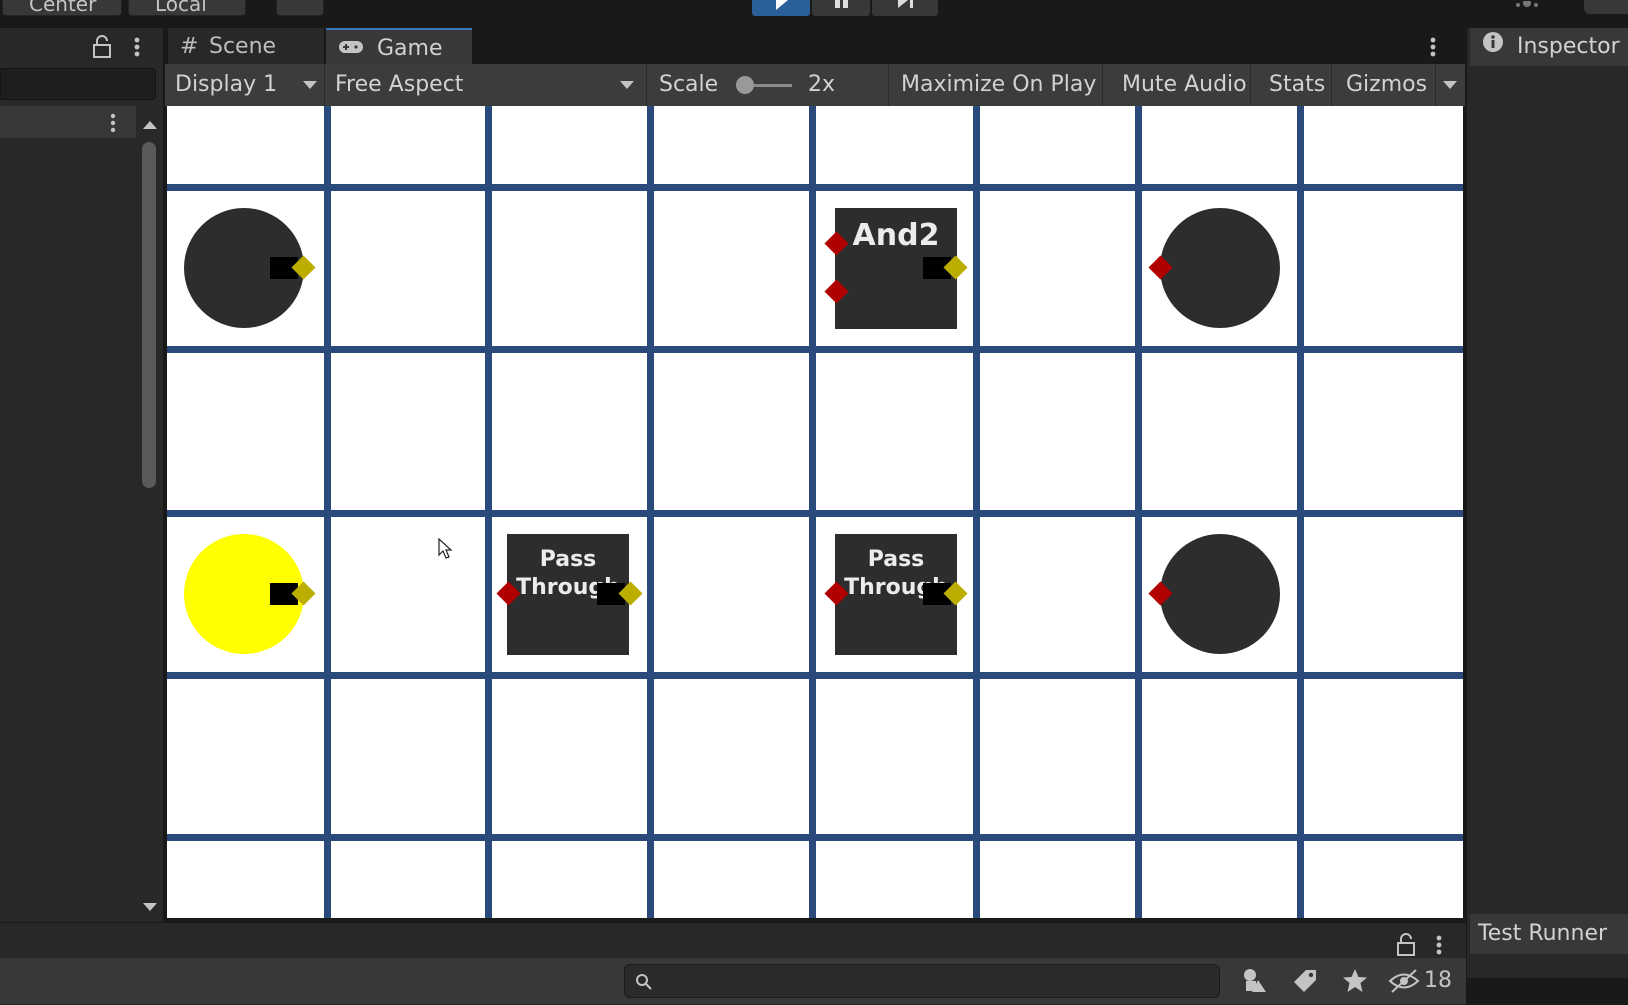 The width and height of the screenshot is (1628, 1005). I want to click on output-node-top, so click(1220, 268).